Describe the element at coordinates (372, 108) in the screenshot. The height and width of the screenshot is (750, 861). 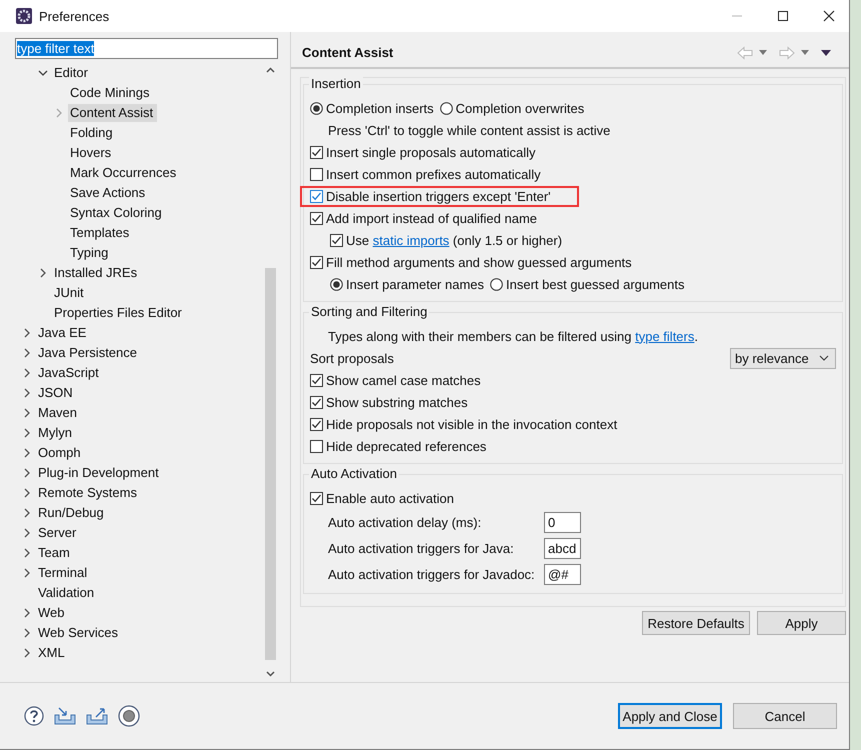
I see `radio-option: Completion inserts` at that location.